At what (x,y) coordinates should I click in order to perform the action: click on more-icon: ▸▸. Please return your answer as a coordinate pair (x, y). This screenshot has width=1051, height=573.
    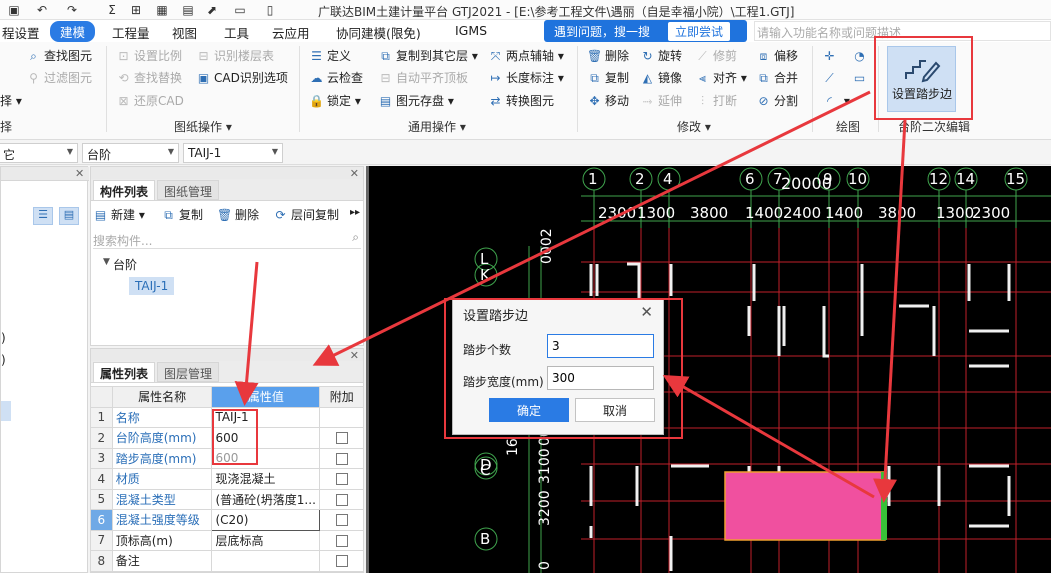
    Looking at the image, I should click on (355, 212).